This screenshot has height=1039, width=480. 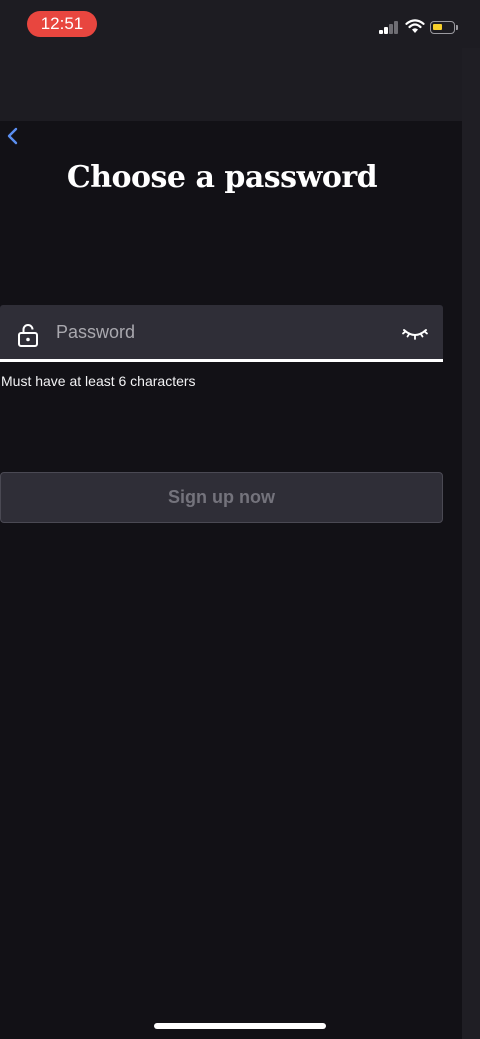 I want to click on password-input, so click(x=216, y=332).